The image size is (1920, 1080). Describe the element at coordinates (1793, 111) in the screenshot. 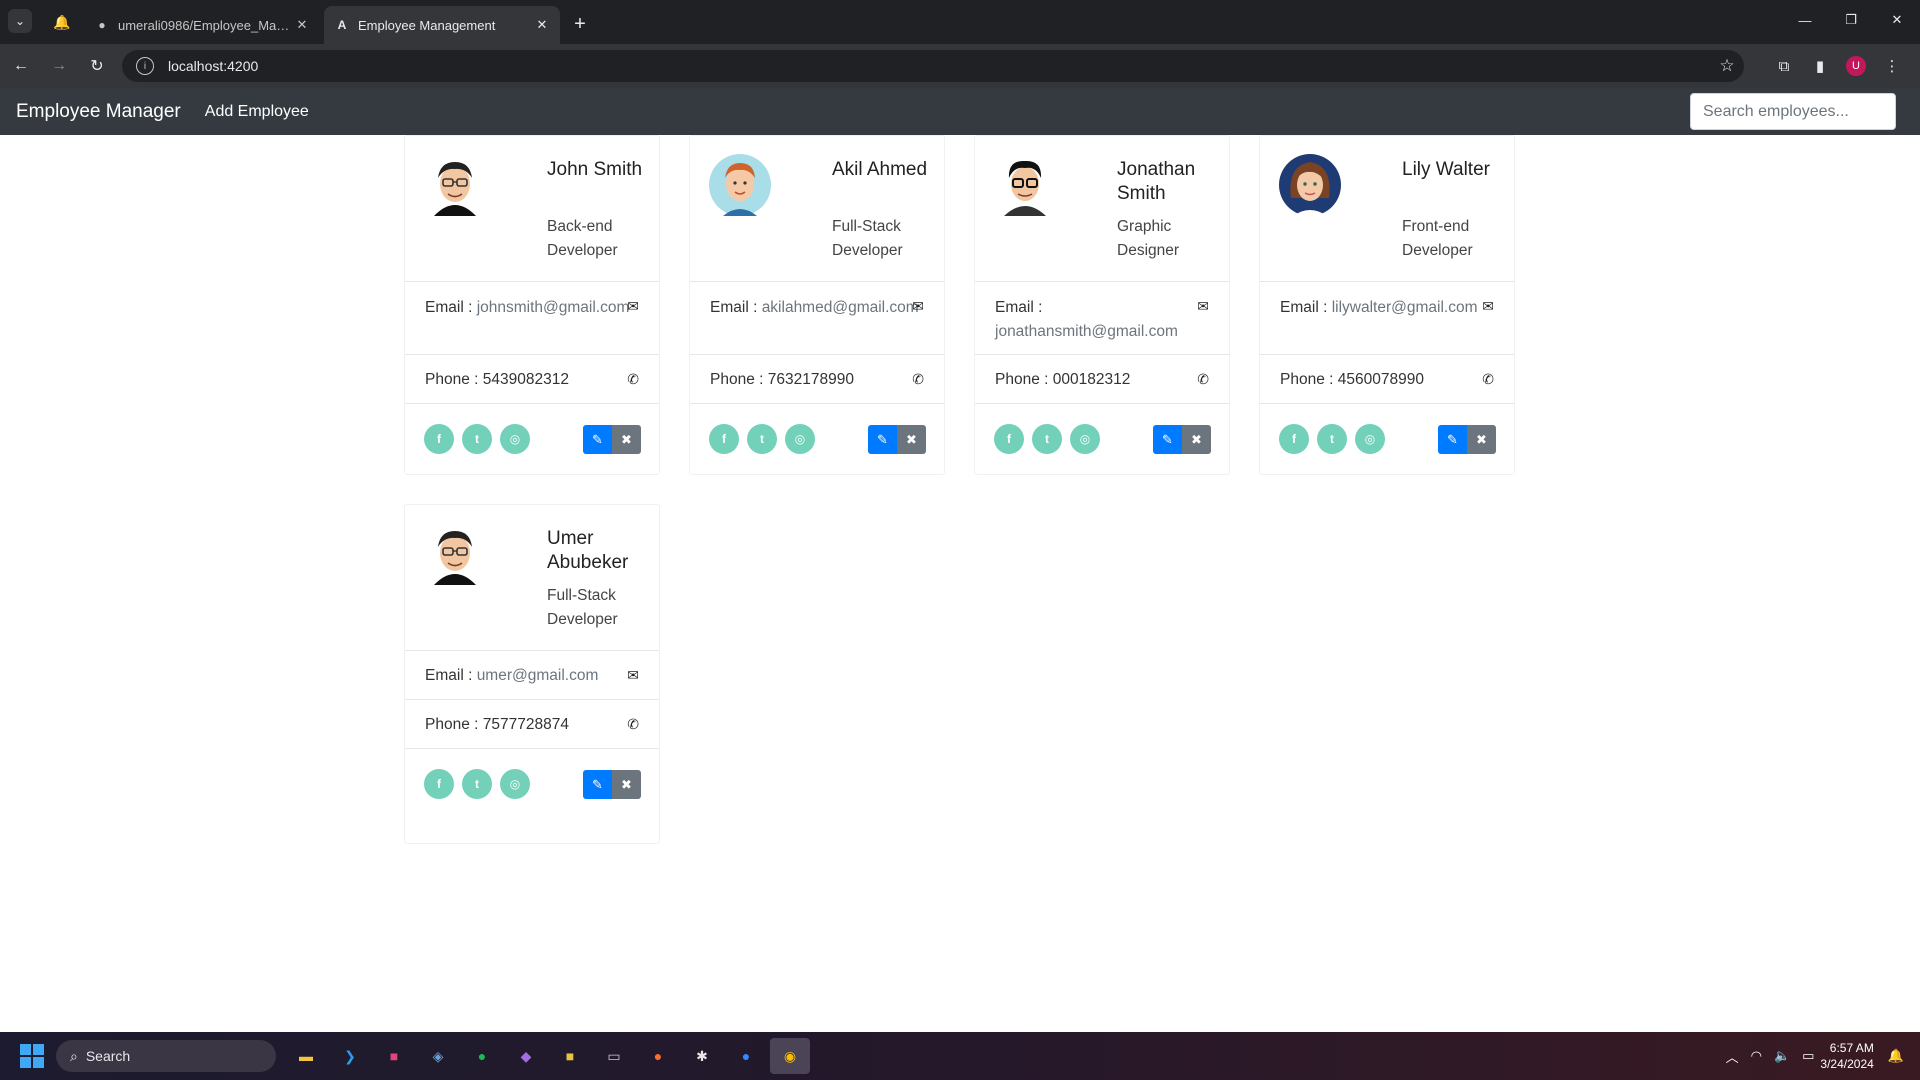

I see `search-employees-input` at that location.